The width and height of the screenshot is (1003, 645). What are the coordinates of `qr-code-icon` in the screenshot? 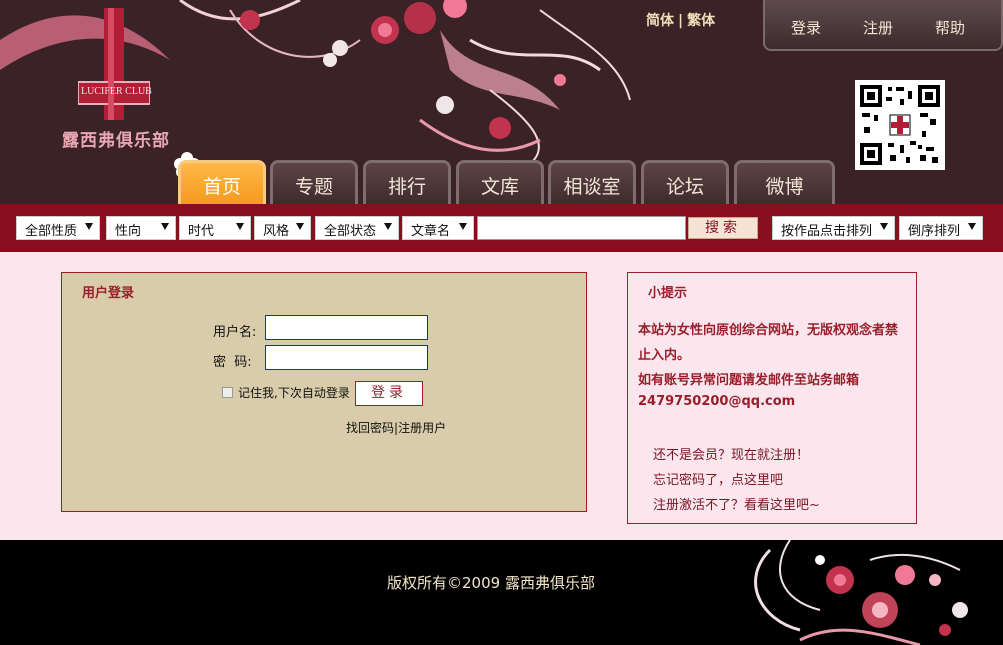 It's located at (900, 125).